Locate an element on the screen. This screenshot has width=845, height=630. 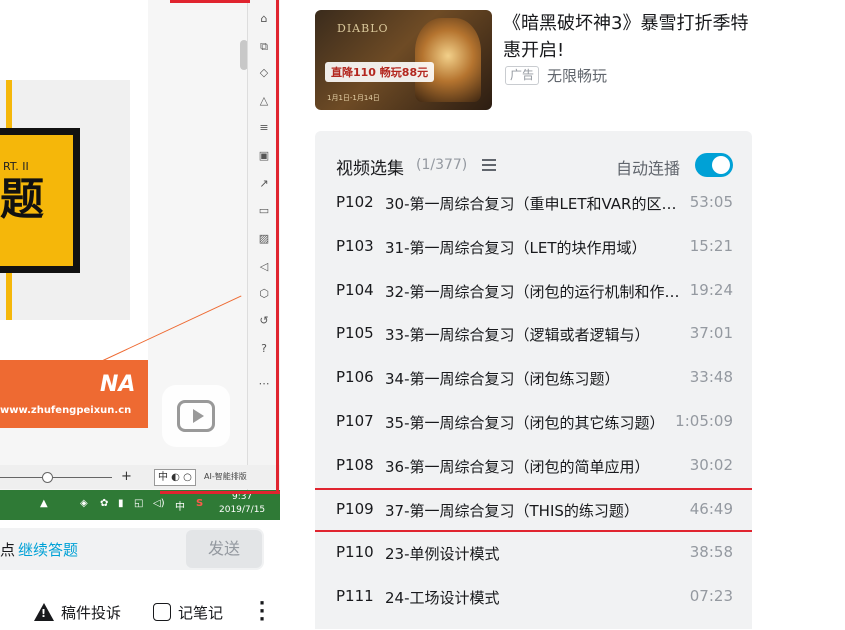
episode-duration: 46:49 is located at coordinates (711, 509).